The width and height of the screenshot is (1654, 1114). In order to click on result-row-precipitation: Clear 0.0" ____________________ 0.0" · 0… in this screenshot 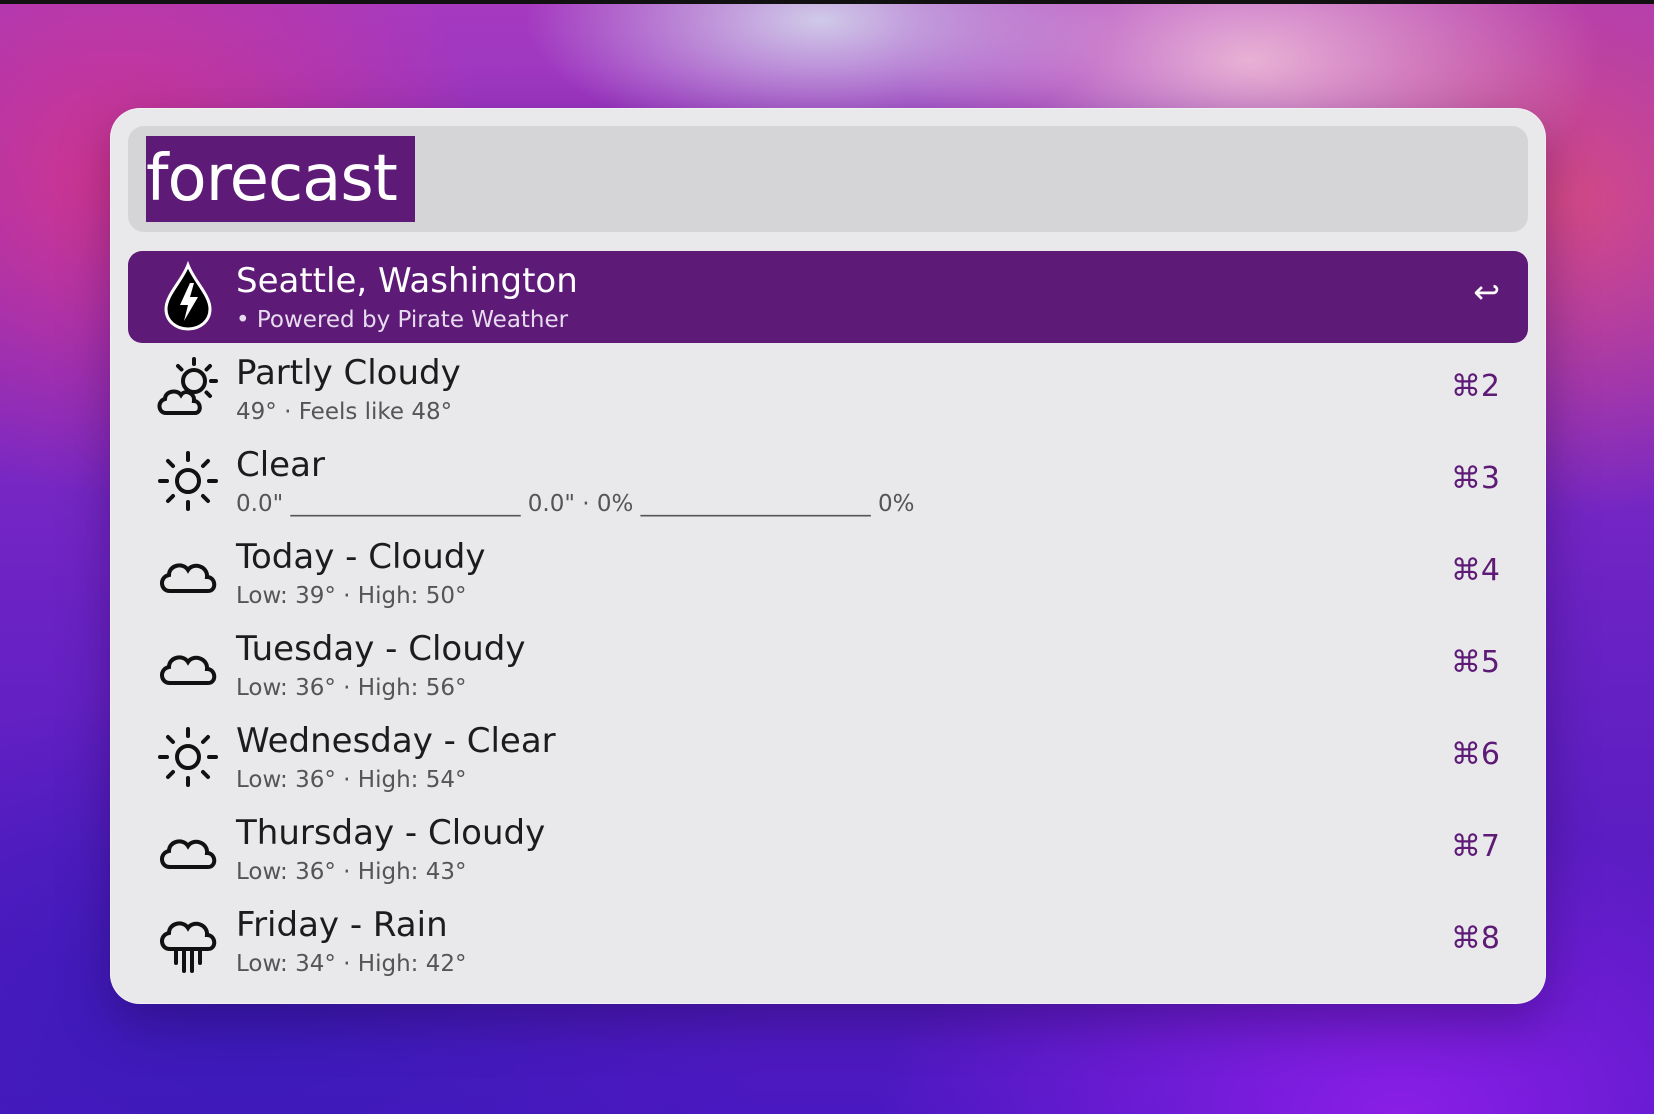, I will do `click(828, 481)`.